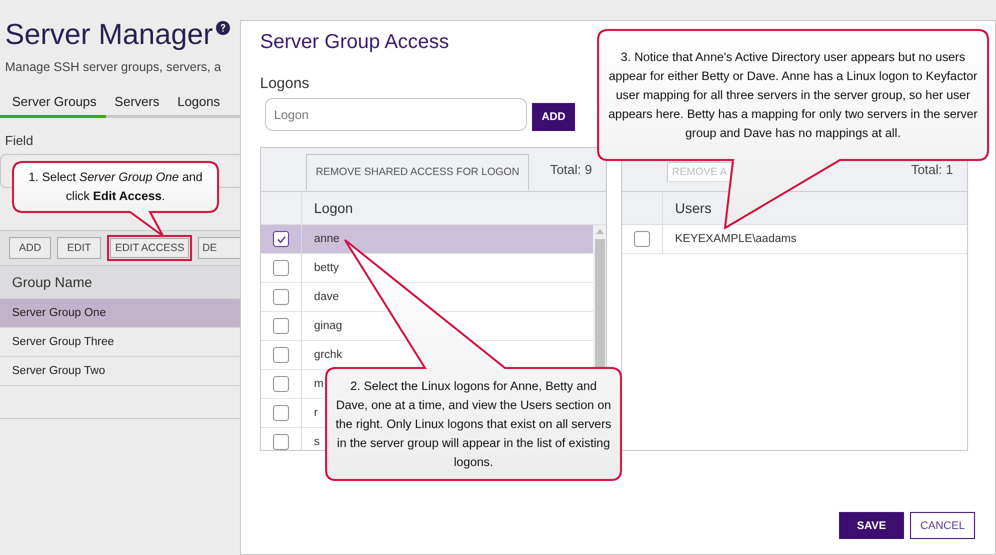  I want to click on page-subtitle: Manage SSH server groups, servers, a, so click(113, 67).